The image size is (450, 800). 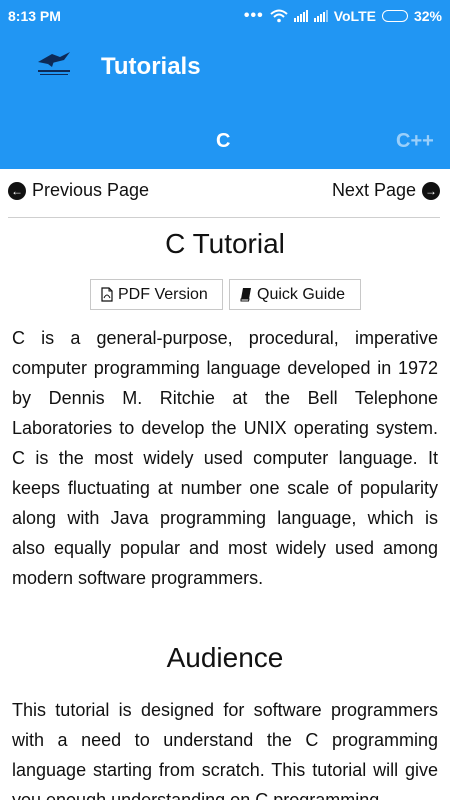 I want to click on status-bar: 8:13 PM ••• VoLTE 32%, so click(x=225, y=16).